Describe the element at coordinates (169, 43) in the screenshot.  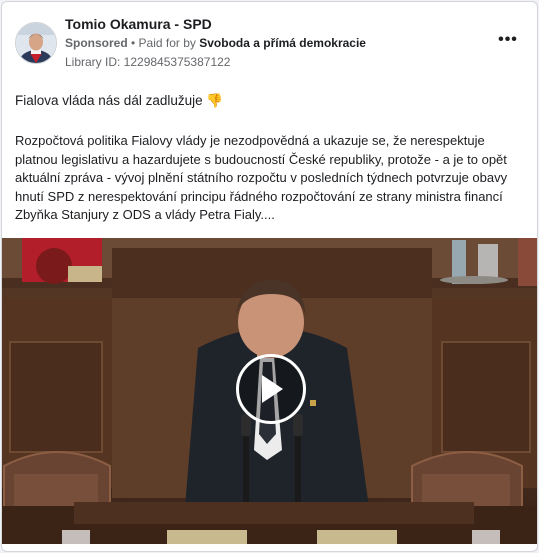
I see `paid-for-by-label: Paid for by` at that location.